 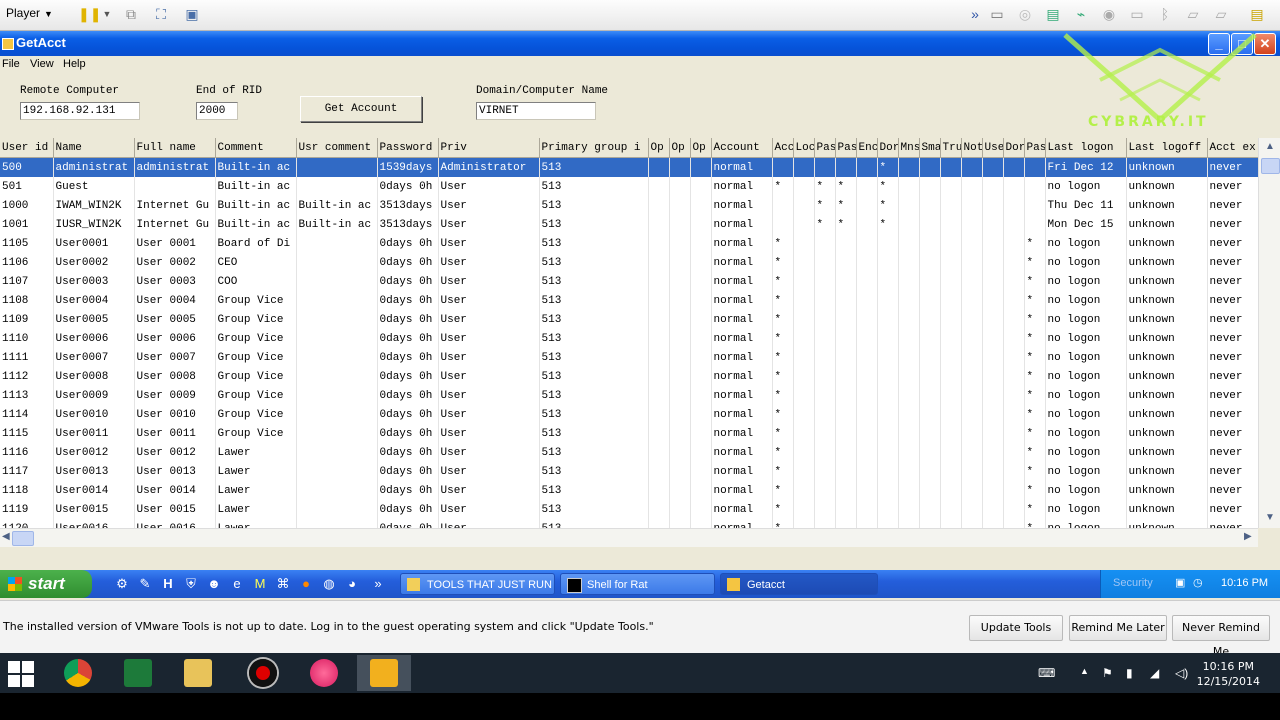 What do you see at coordinates (1221, 636) in the screenshot?
I see `never-remind-me-button: Never Remind Me` at bounding box center [1221, 636].